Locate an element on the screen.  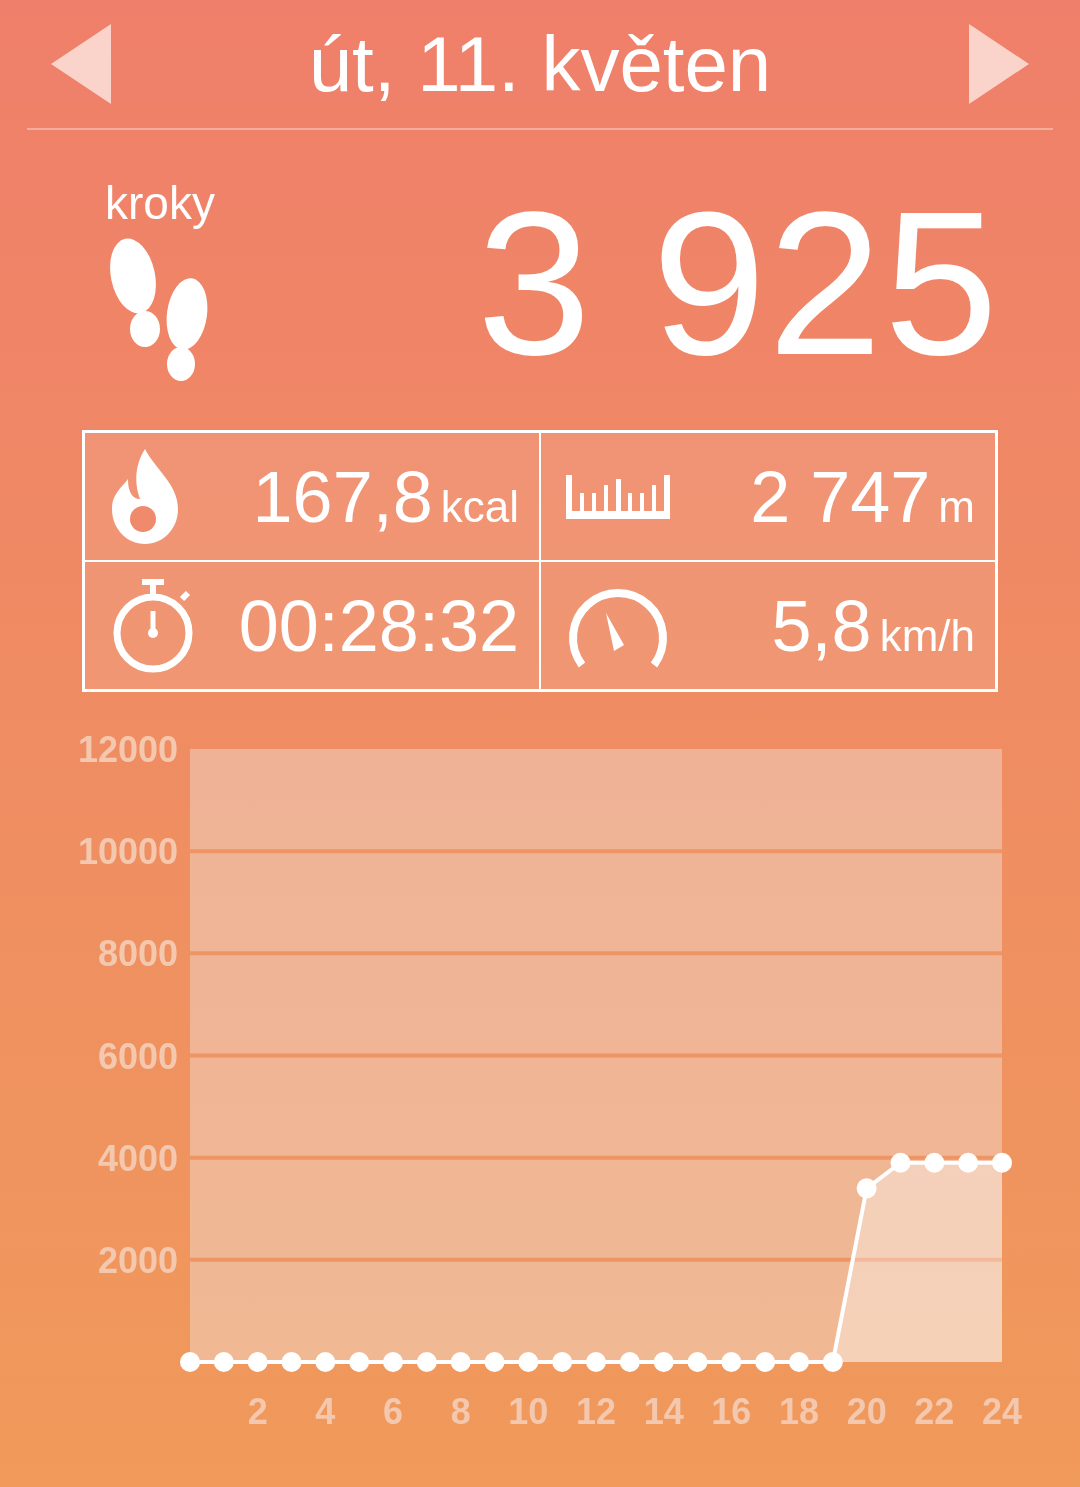
x-tick-label: 18 is located at coordinates (799, 1411).